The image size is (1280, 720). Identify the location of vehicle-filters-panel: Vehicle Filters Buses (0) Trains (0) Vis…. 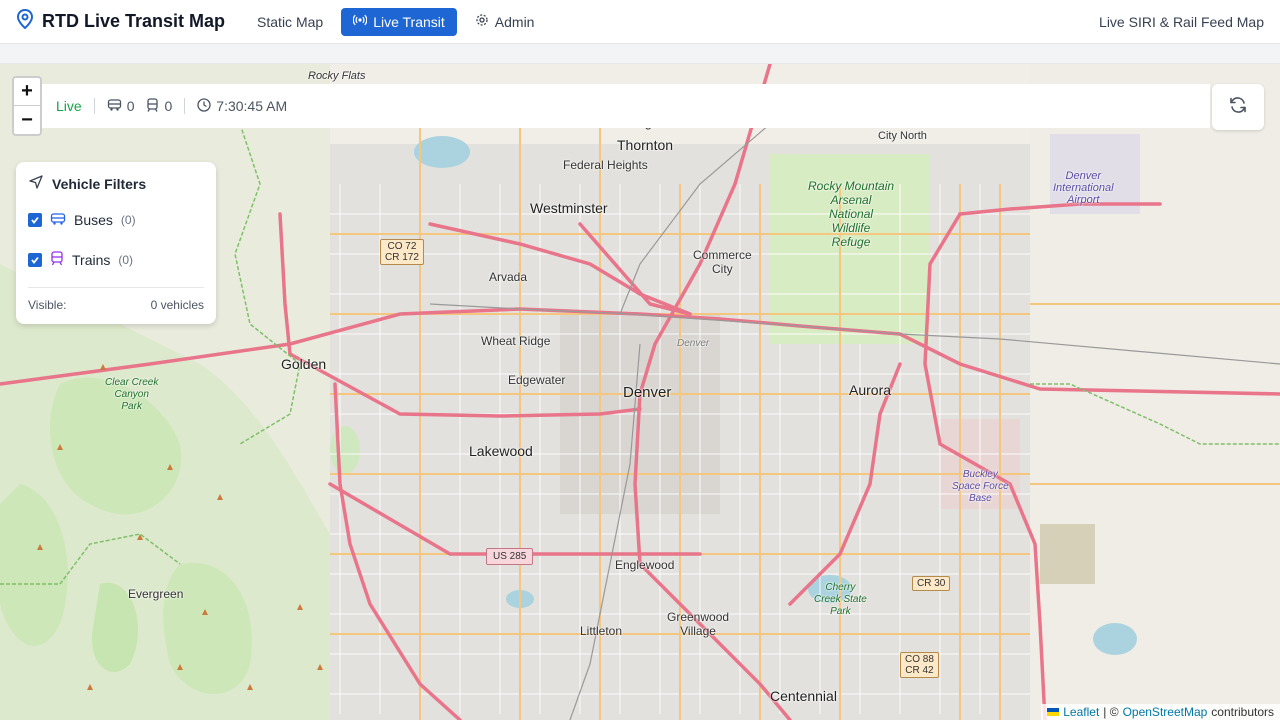
(116, 243).